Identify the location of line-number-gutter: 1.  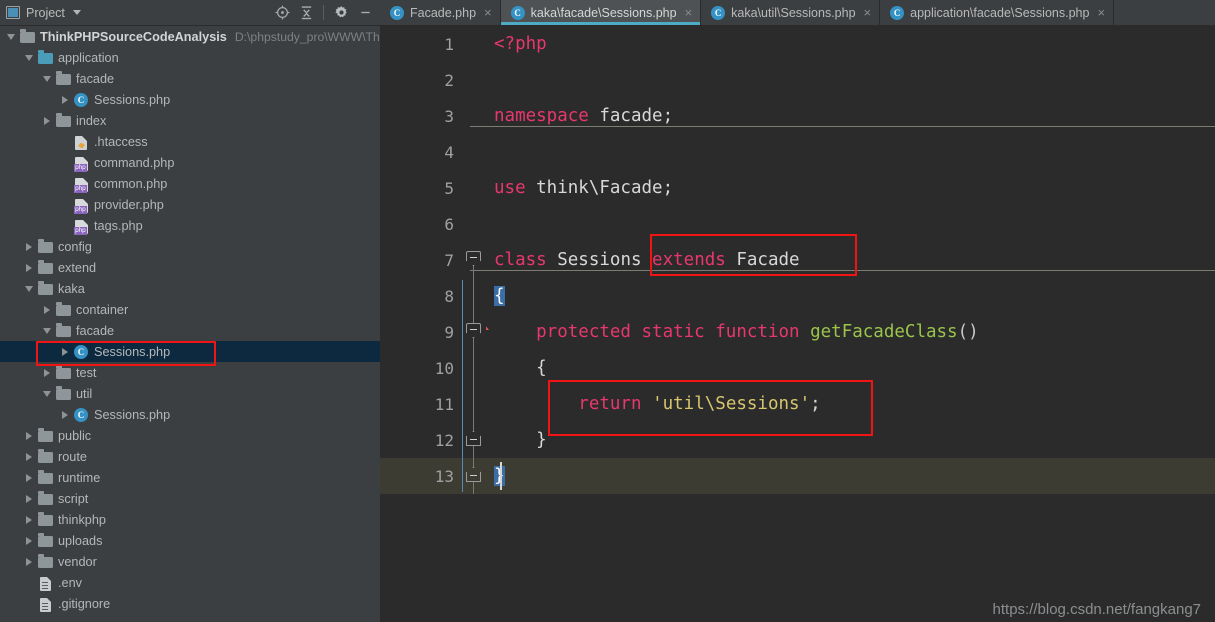
(421, 44).